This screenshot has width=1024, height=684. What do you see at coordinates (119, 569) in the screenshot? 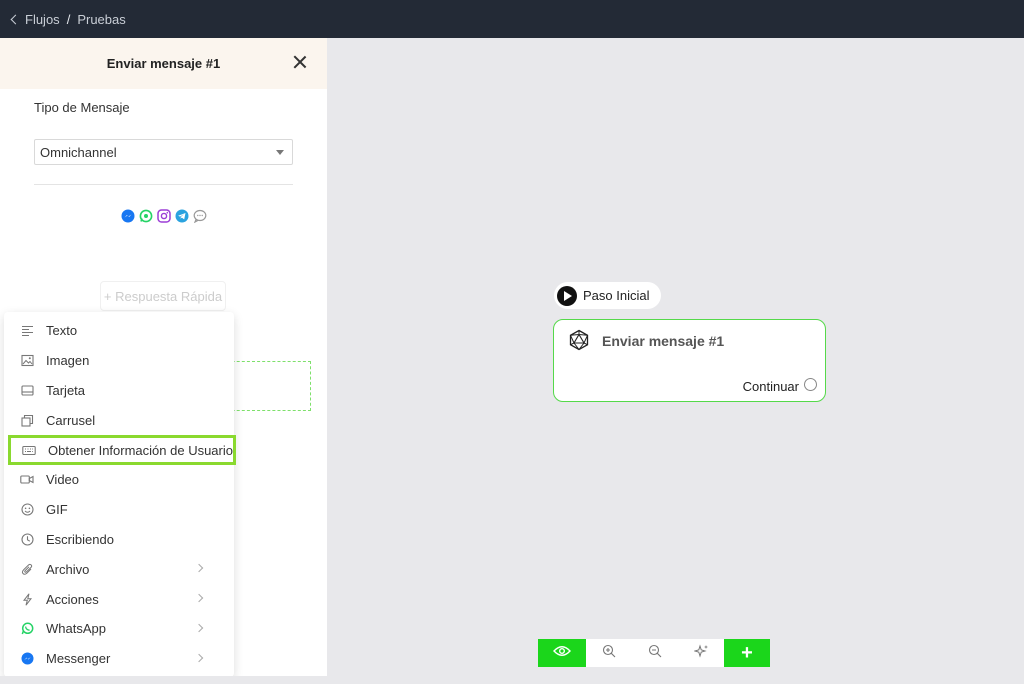
I see `menu-item-archivo: Archivo` at bounding box center [119, 569].